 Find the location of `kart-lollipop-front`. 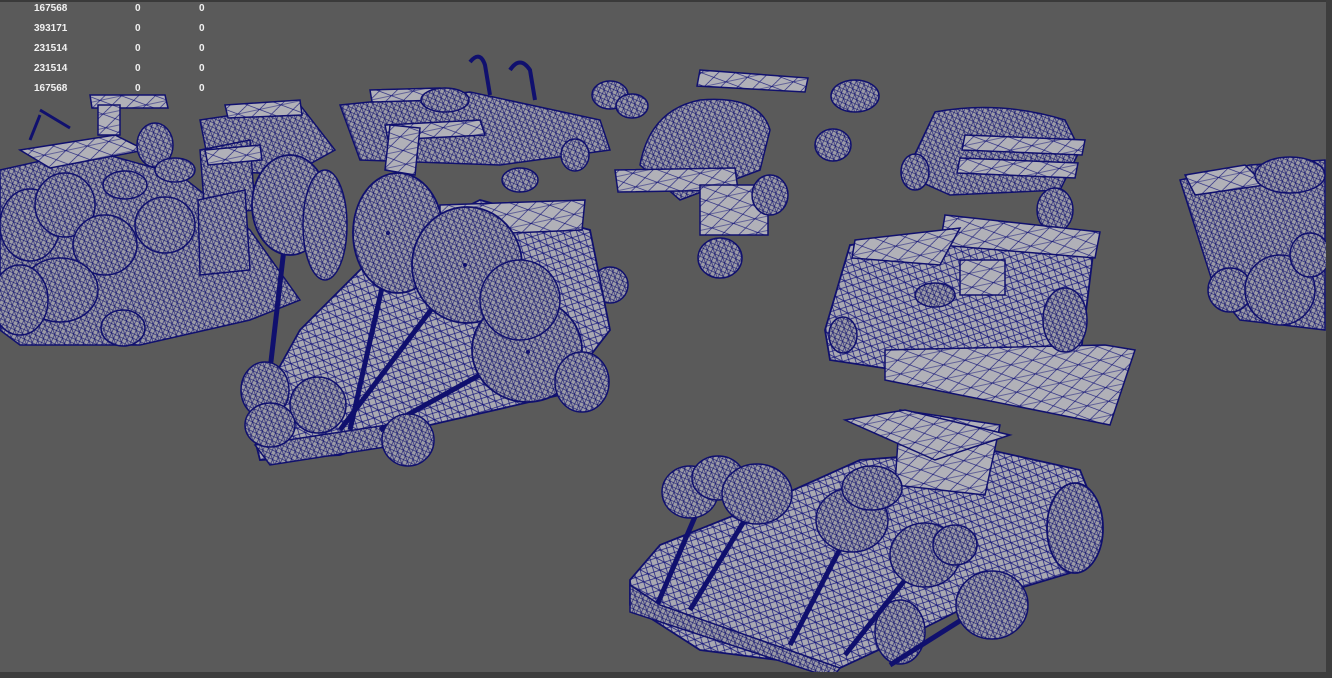

kart-lollipop-front is located at coordinates (866, 543).